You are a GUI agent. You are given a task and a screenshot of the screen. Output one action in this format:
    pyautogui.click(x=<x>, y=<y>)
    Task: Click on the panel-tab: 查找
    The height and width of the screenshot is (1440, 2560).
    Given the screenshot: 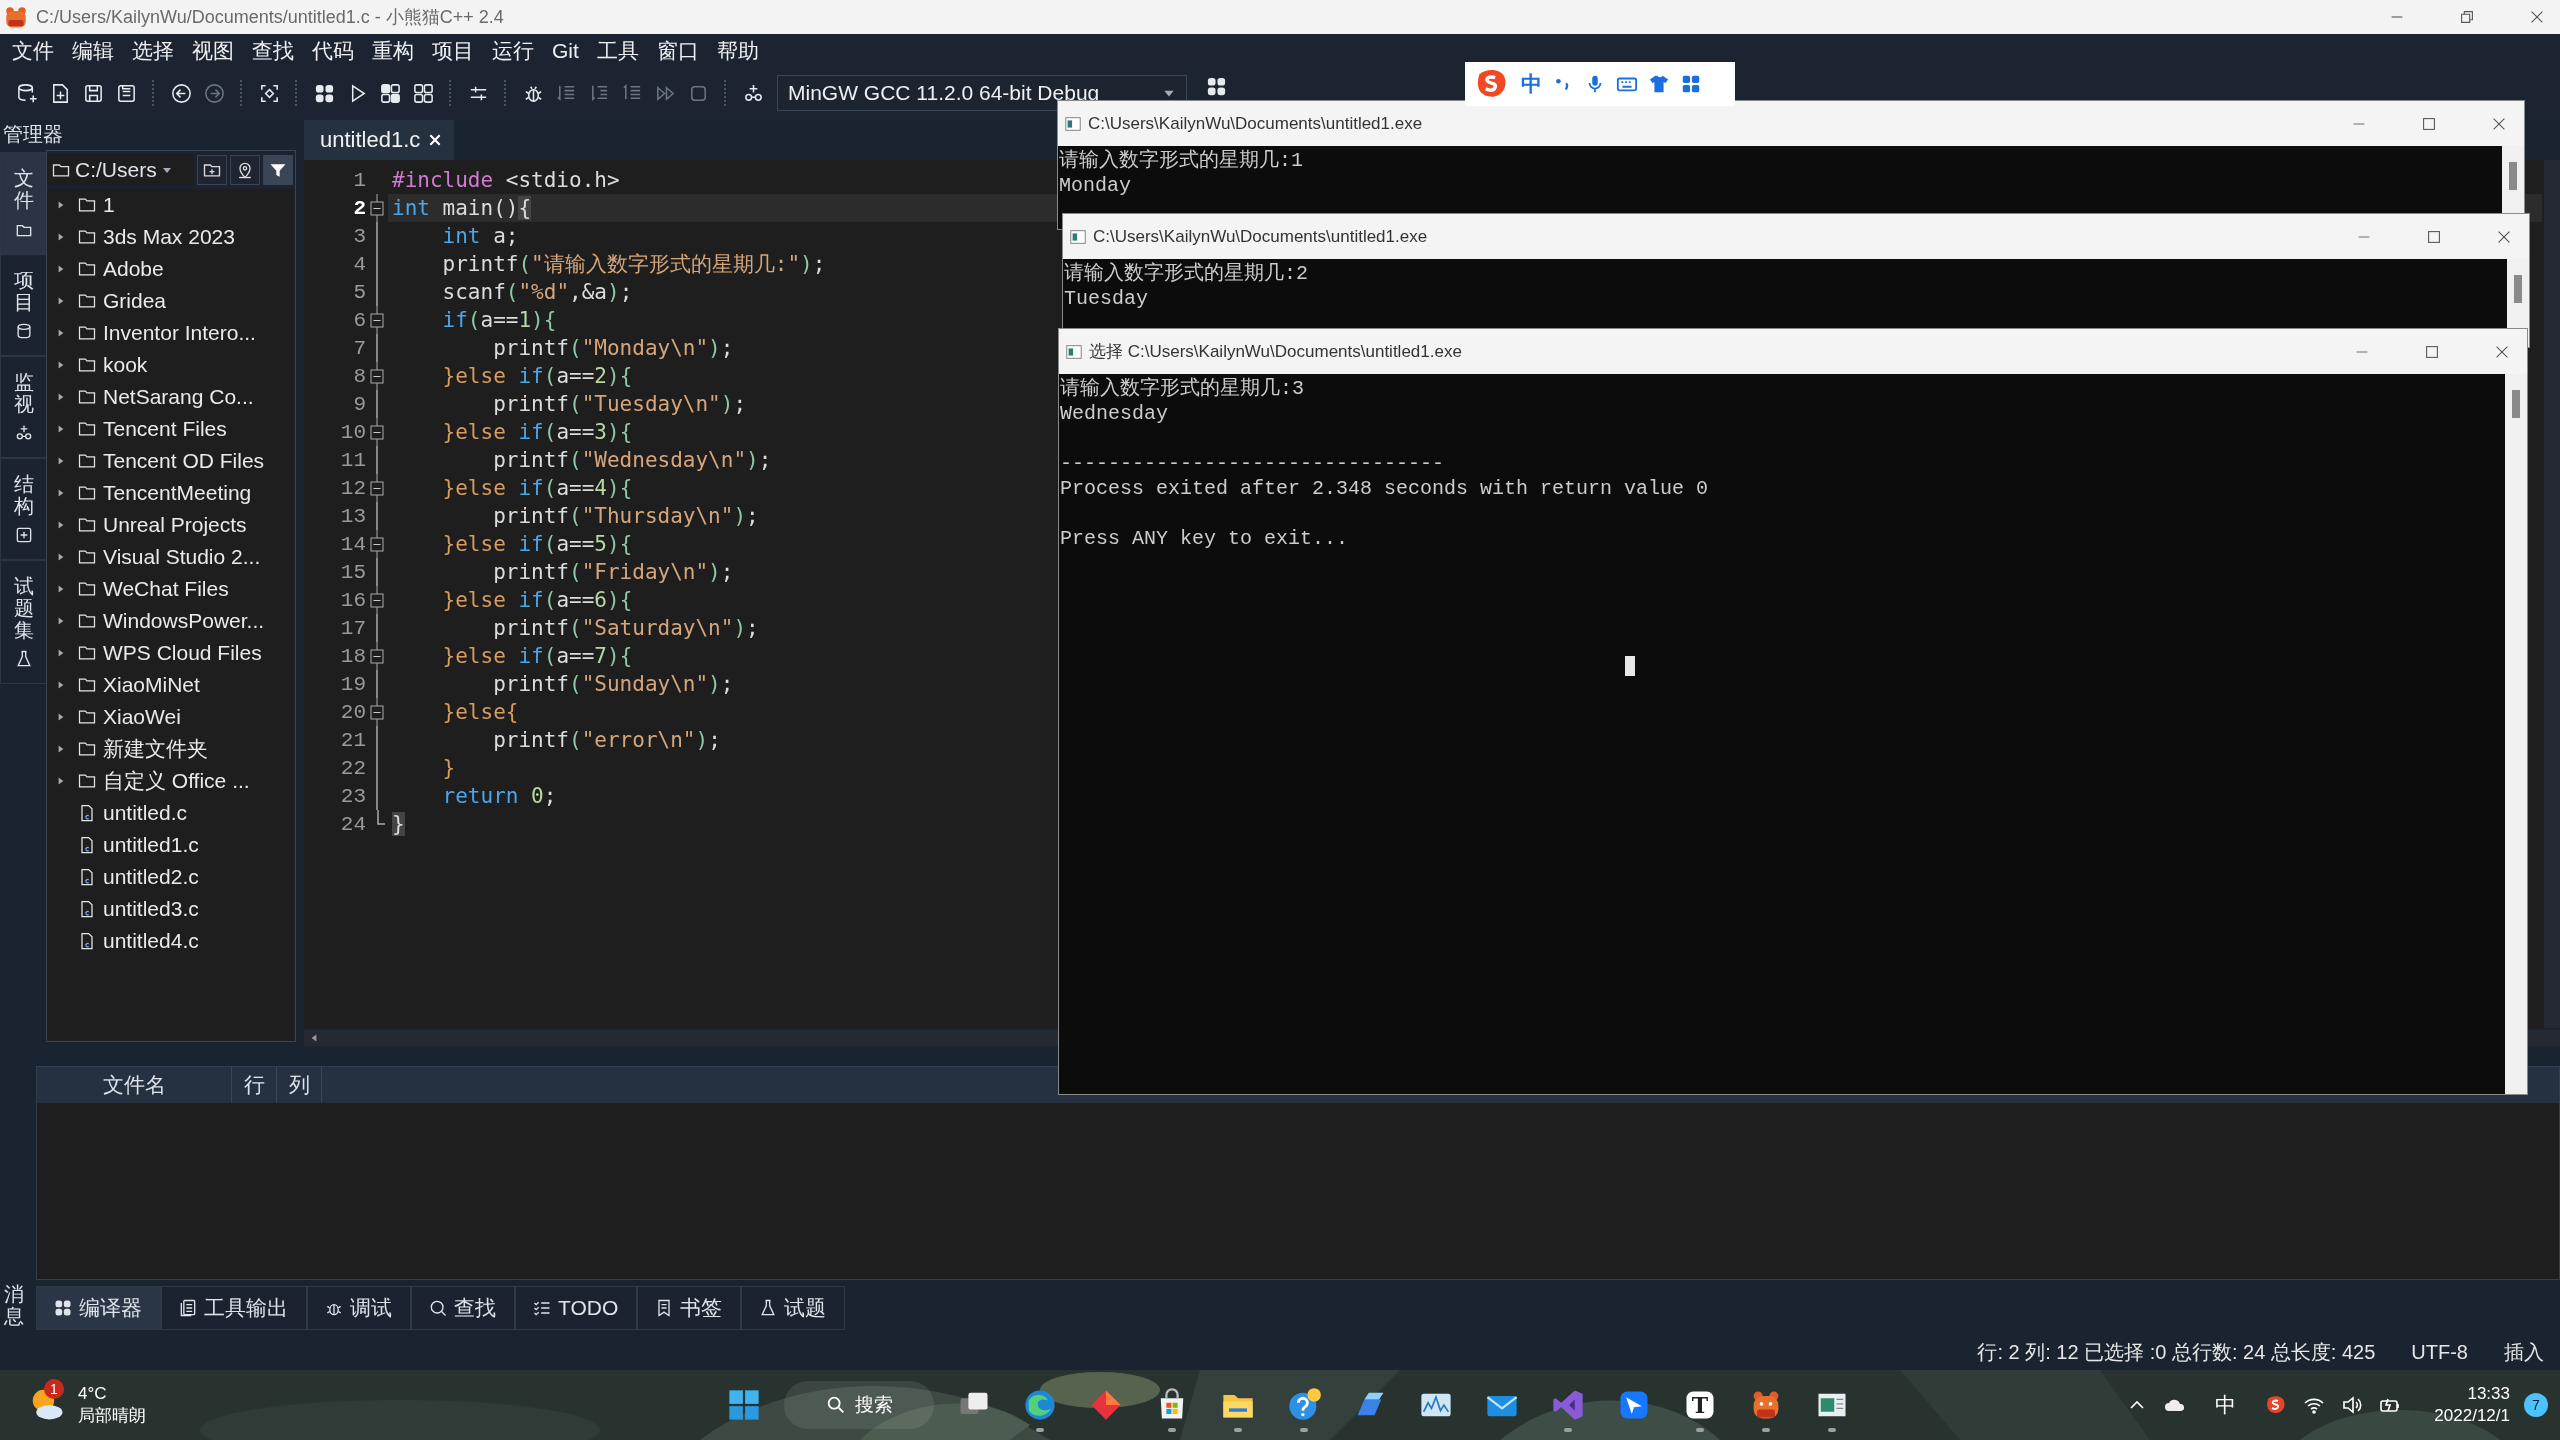 What is the action you would take?
    pyautogui.click(x=463, y=1308)
    